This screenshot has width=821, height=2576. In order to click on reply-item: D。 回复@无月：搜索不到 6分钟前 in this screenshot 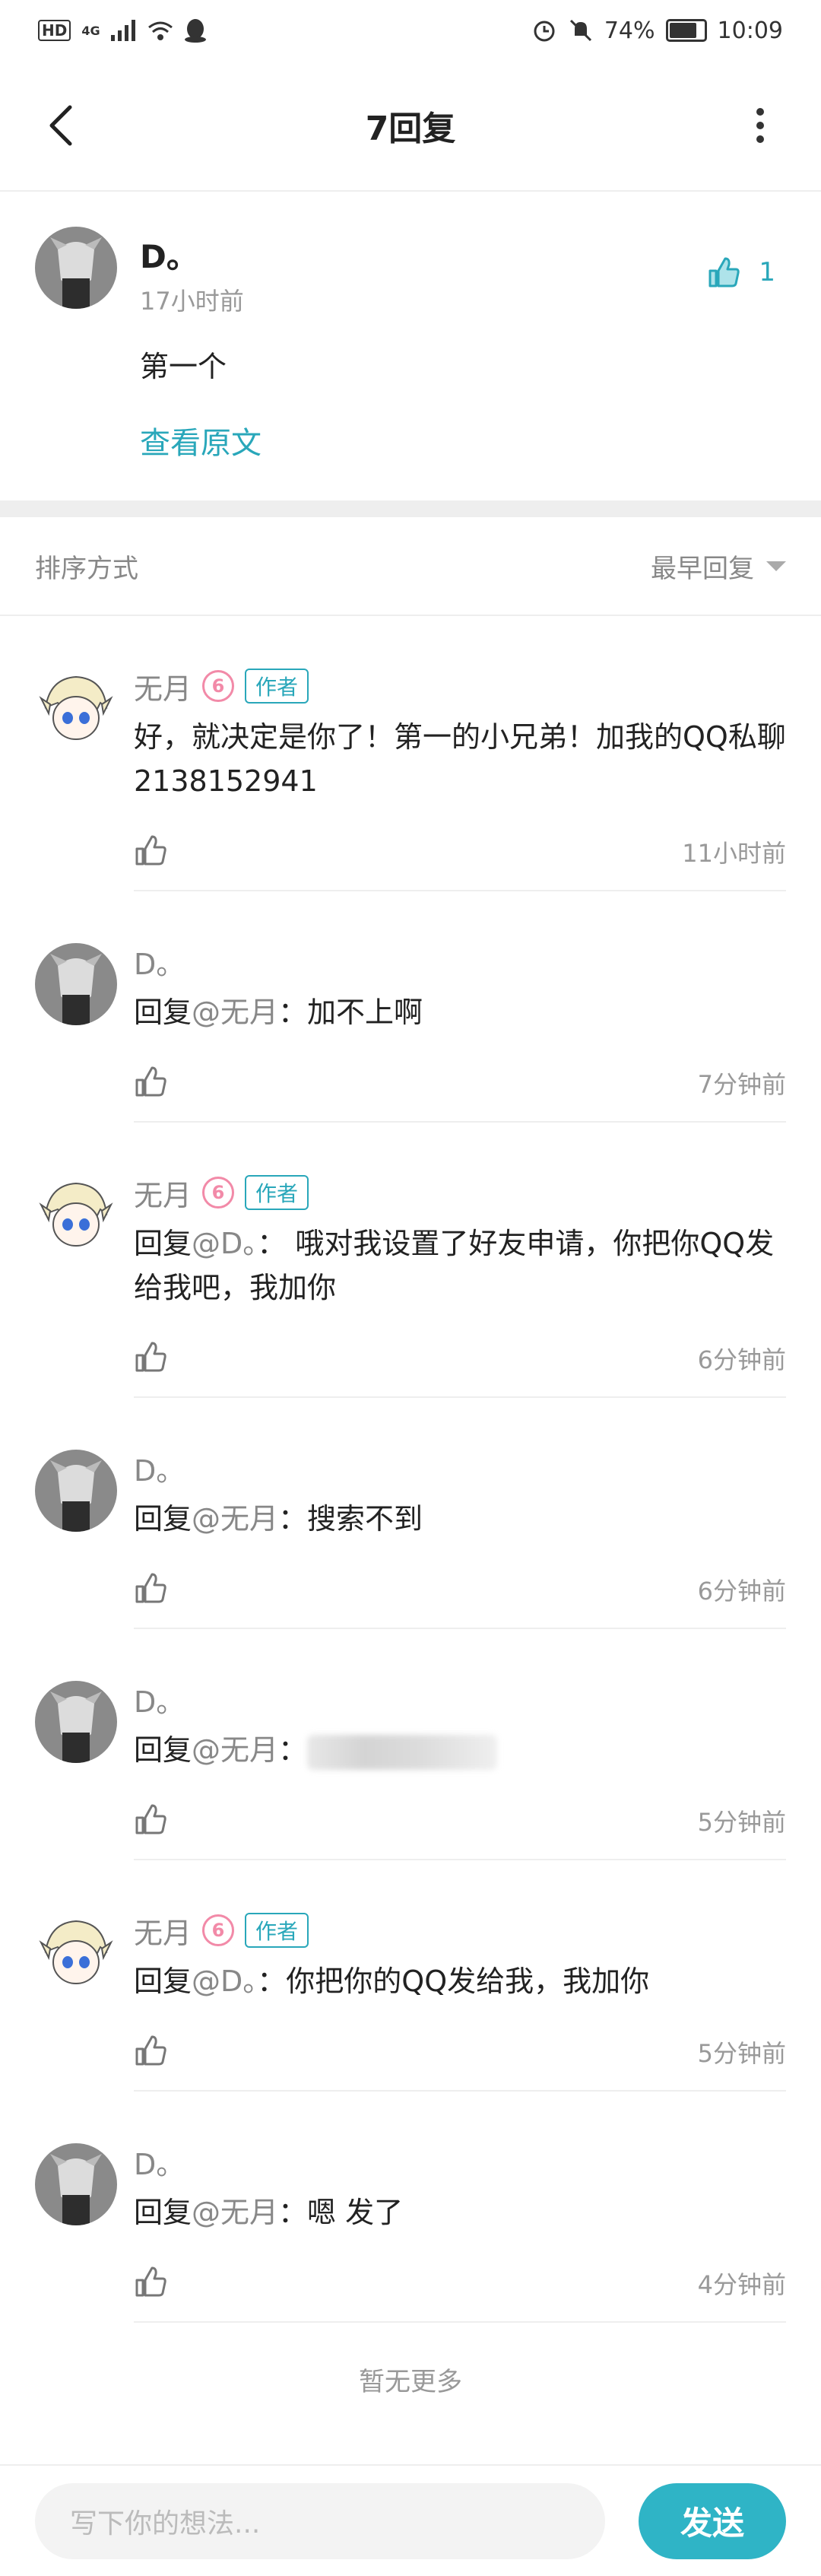, I will do `click(410, 1513)`.